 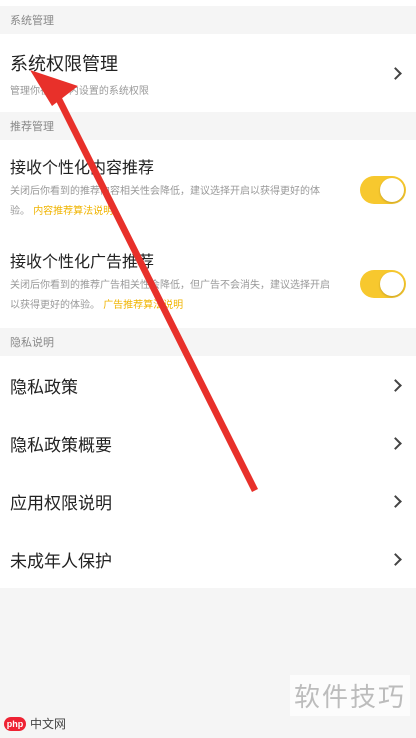 I want to click on system-card: 系统权限管理 管理你在APP内设置的系统权限, so click(x=208, y=73).